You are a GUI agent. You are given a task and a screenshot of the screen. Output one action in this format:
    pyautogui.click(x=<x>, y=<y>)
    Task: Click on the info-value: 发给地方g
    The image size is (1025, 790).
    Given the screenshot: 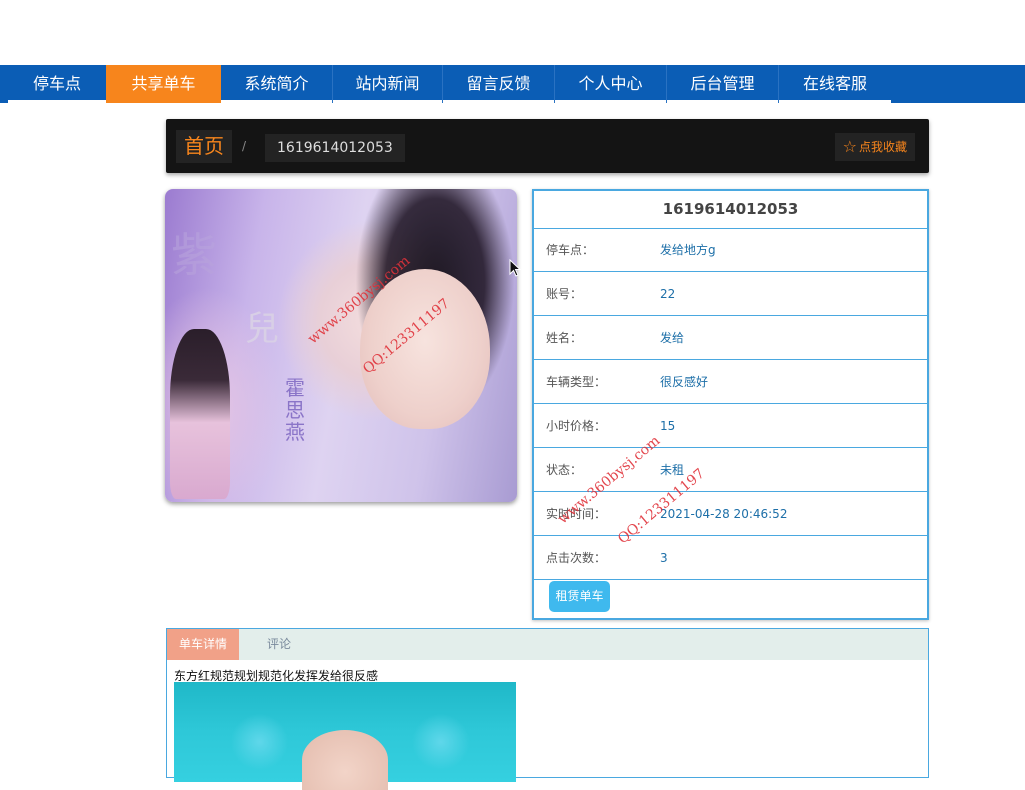 What is the action you would take?
    pyautogui.click(x=688, y=250)
    